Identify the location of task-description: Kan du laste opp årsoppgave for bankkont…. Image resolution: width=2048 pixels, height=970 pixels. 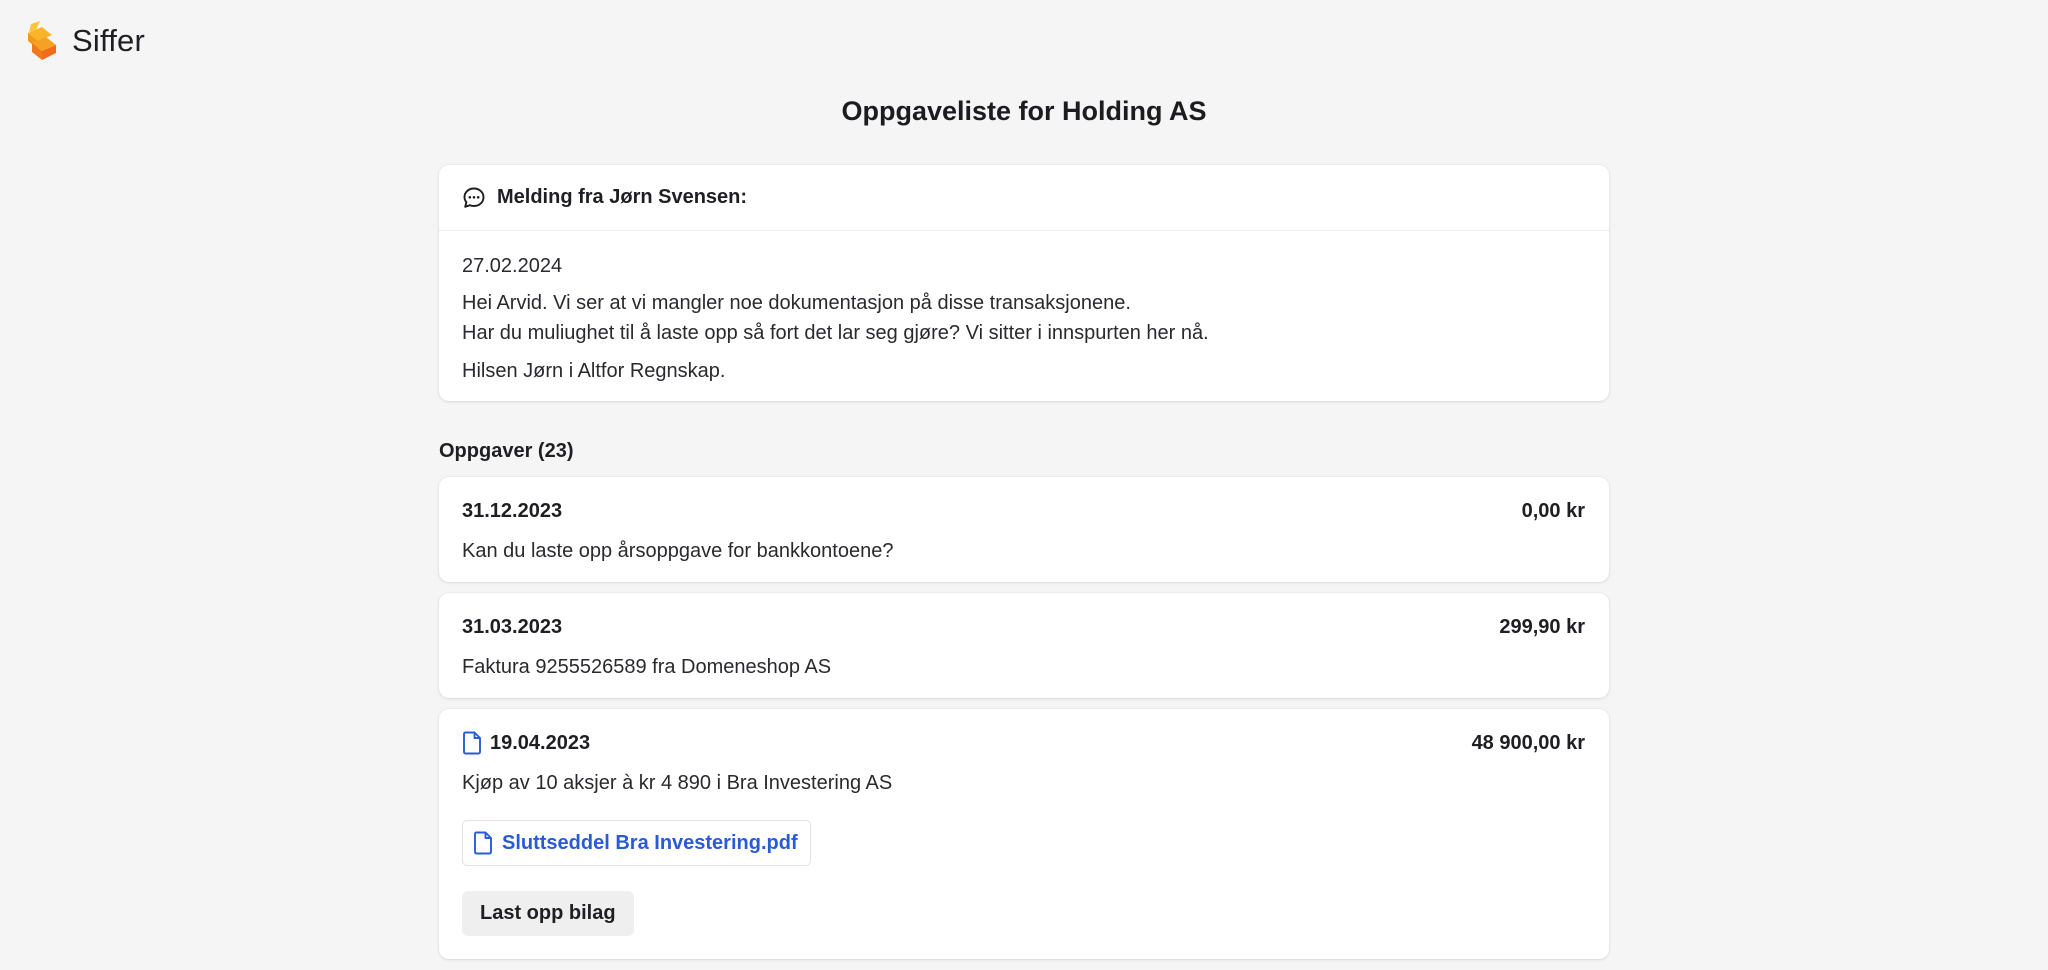
(678, 551).